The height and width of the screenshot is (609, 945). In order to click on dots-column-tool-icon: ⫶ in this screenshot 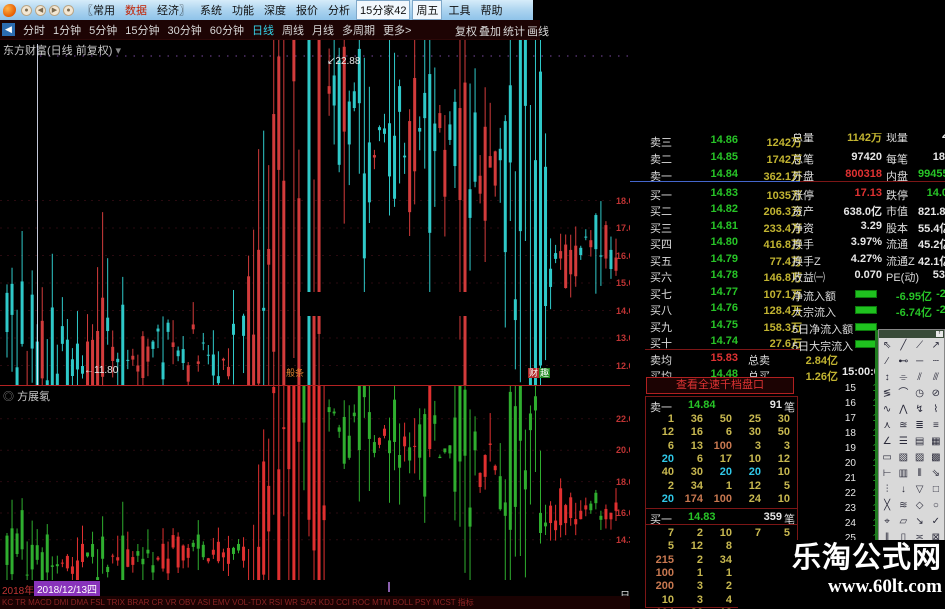, I will do `click(887, 490)`.